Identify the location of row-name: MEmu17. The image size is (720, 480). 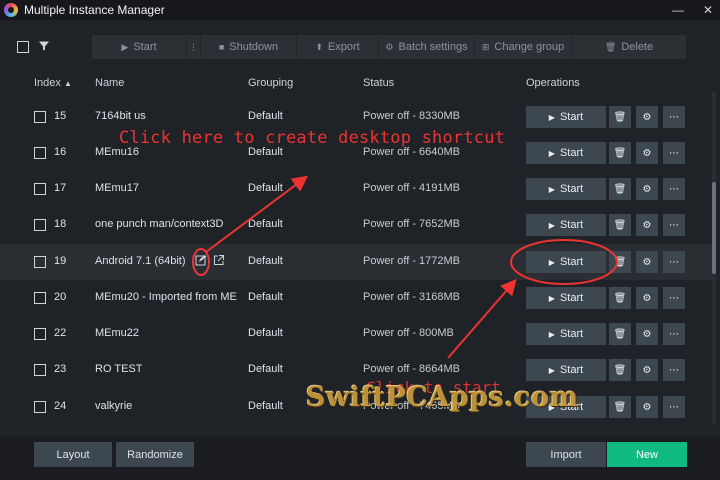
(117, 188).